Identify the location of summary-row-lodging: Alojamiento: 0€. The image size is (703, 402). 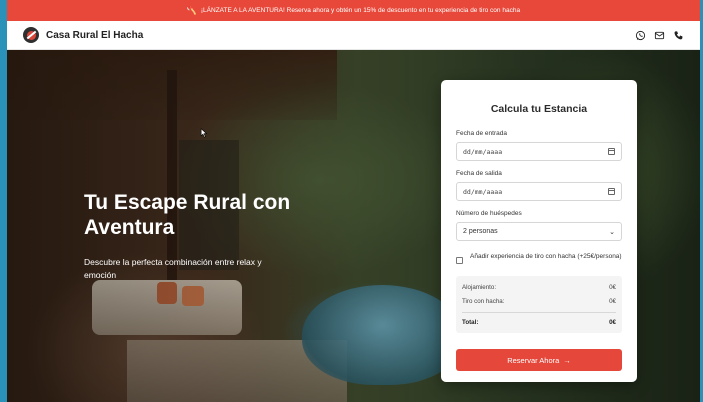
(539, 287).